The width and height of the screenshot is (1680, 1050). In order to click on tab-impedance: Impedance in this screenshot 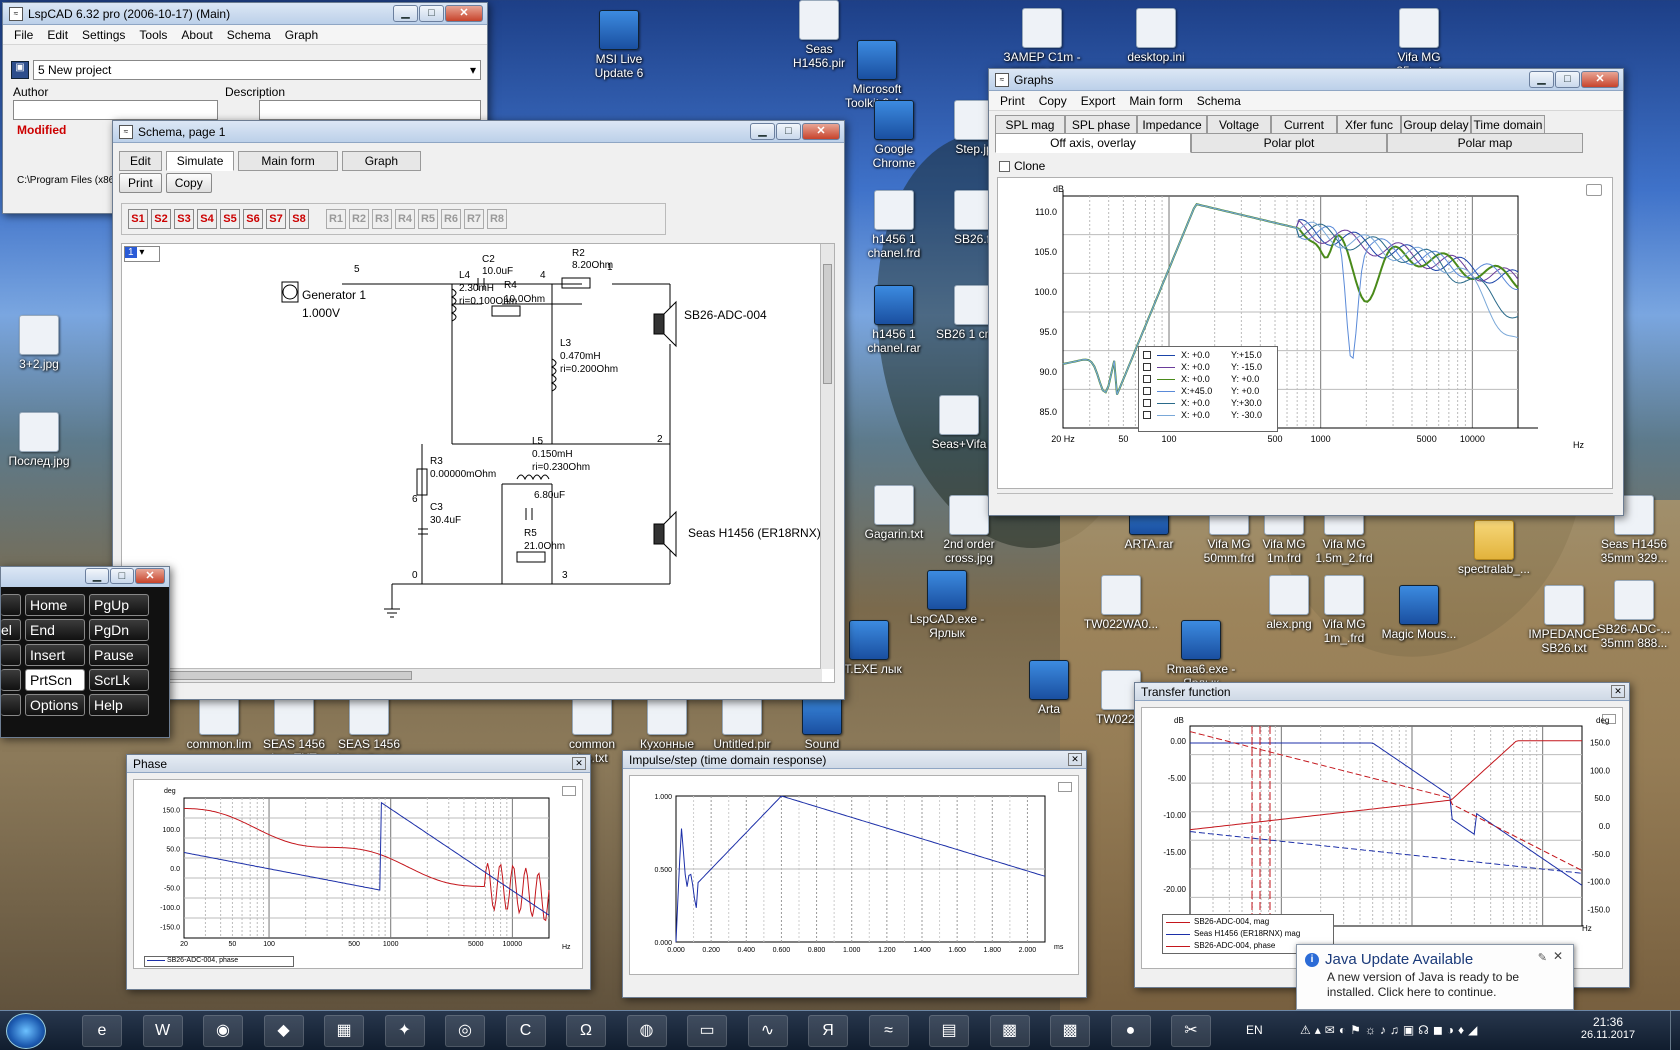, I will do `click(1172, 125)`.